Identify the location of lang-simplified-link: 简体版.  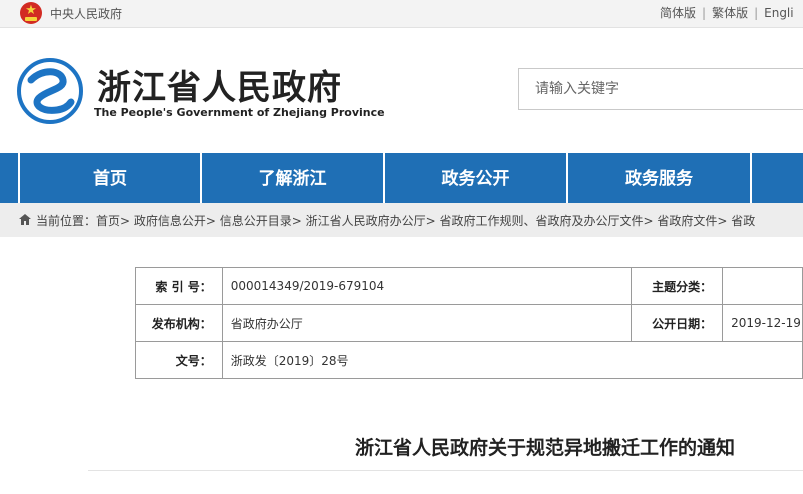
(678, 13).